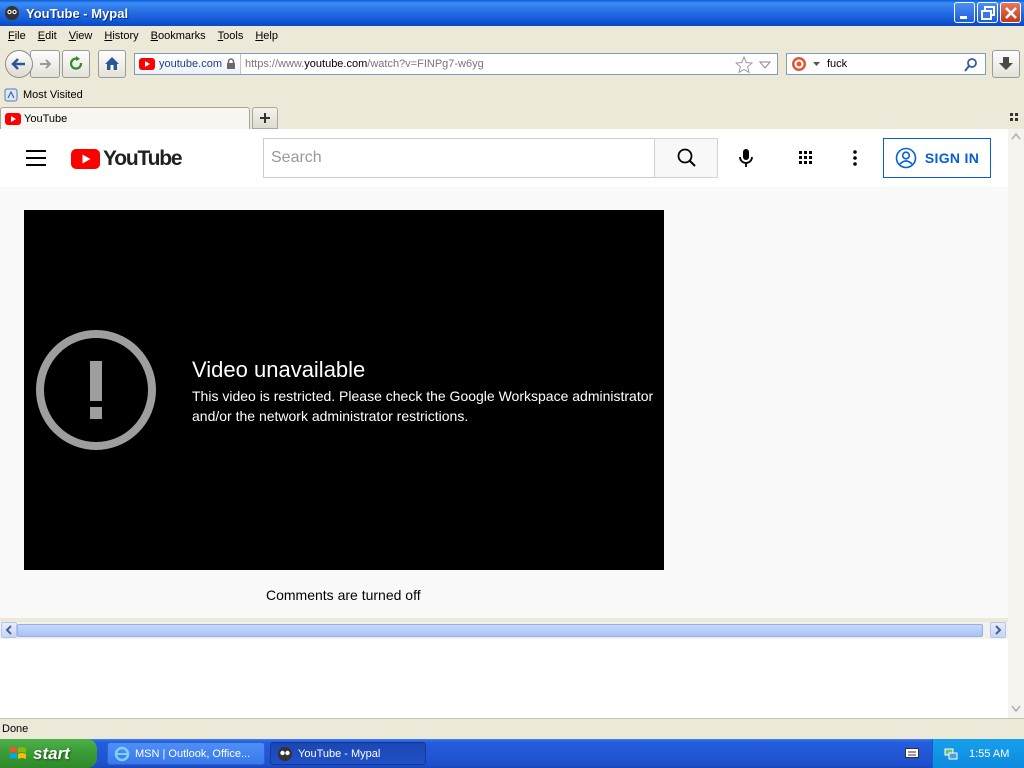 This screenshot has width=1024, height=768. I want to click on restore-icon, so click(988, 13).